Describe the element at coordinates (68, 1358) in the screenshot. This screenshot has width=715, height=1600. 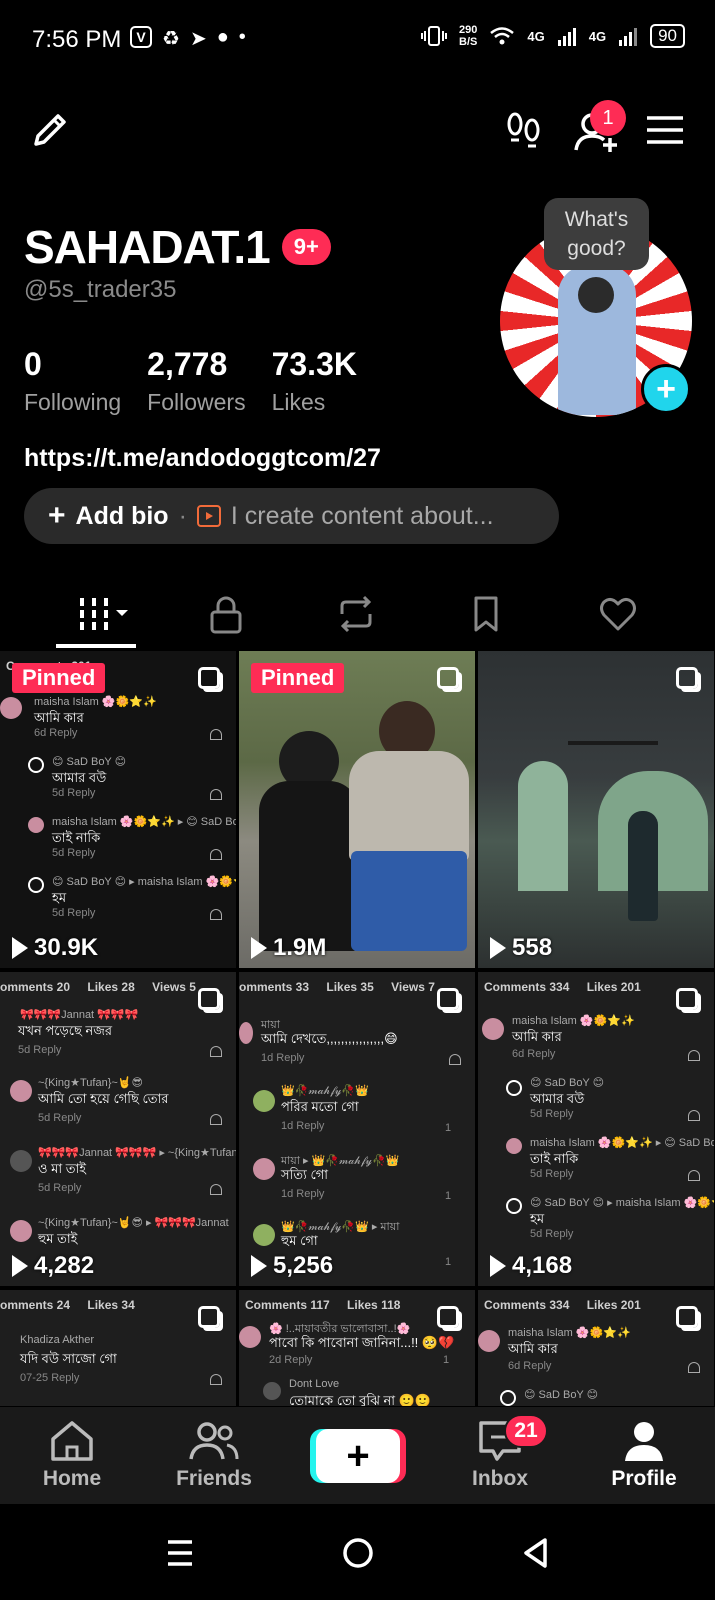
I see `comment-text: যদি বউ সাজো গো` at that location.